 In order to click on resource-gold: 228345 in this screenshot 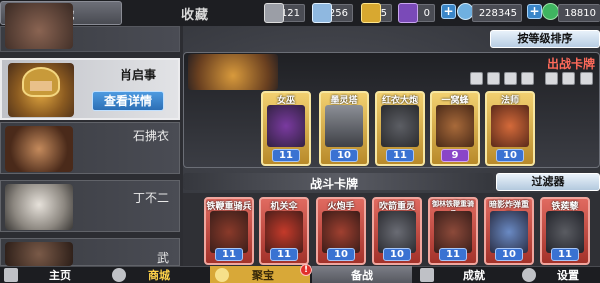, I will do `click(497, 13)`.